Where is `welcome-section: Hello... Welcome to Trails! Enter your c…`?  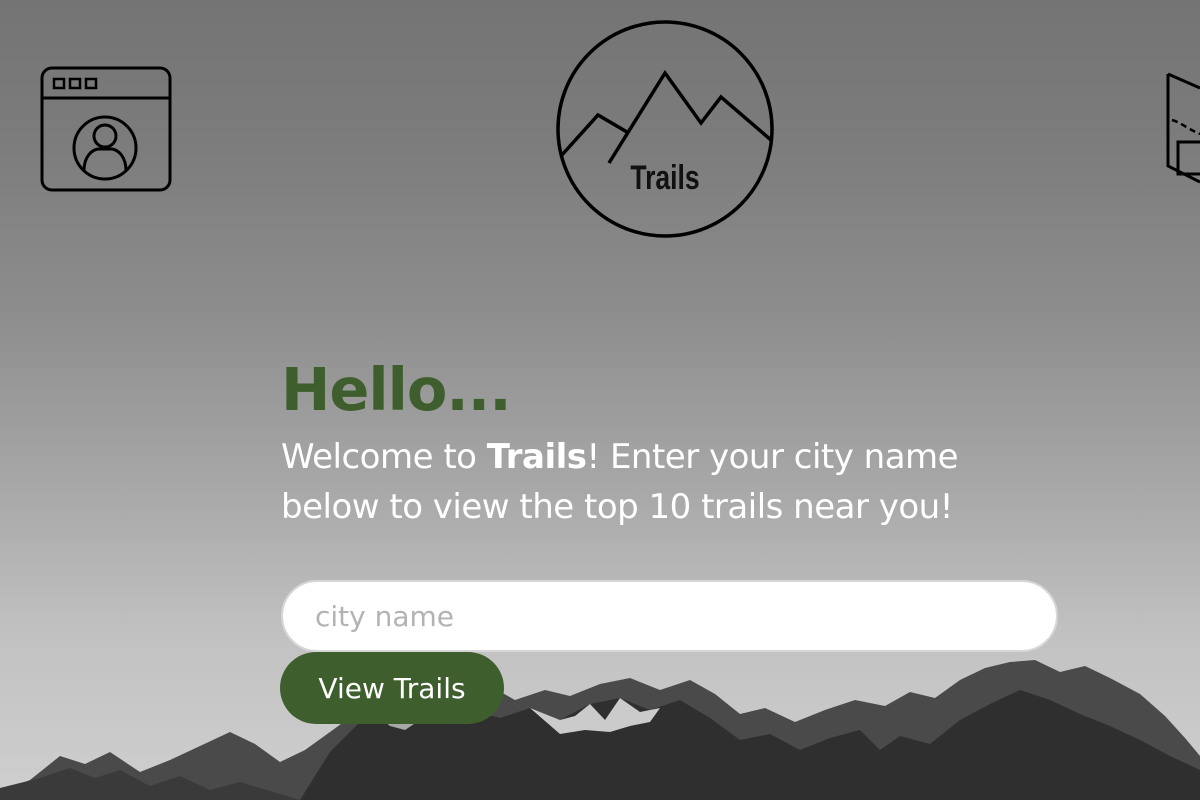
welcome-section: Hello... Welcome to Trails! Enter your c… is located at coordinates (671, 442).